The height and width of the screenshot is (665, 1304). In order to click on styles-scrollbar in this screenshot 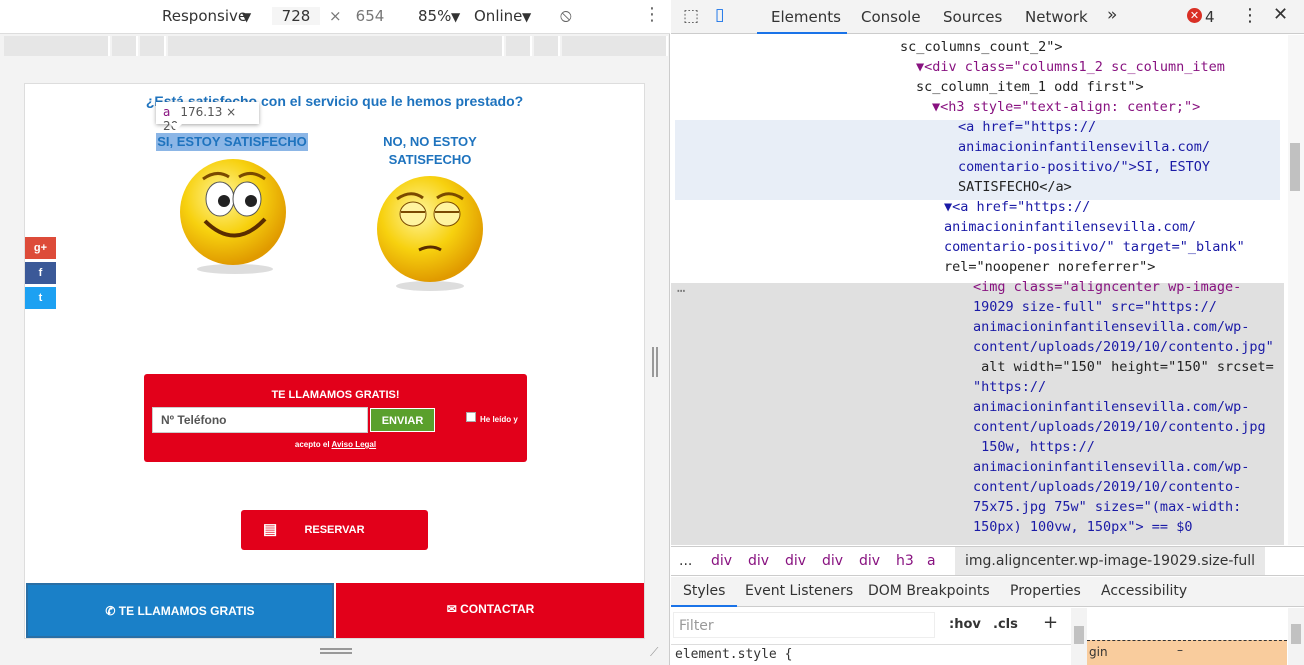, I will do `click(1079, 636)`.